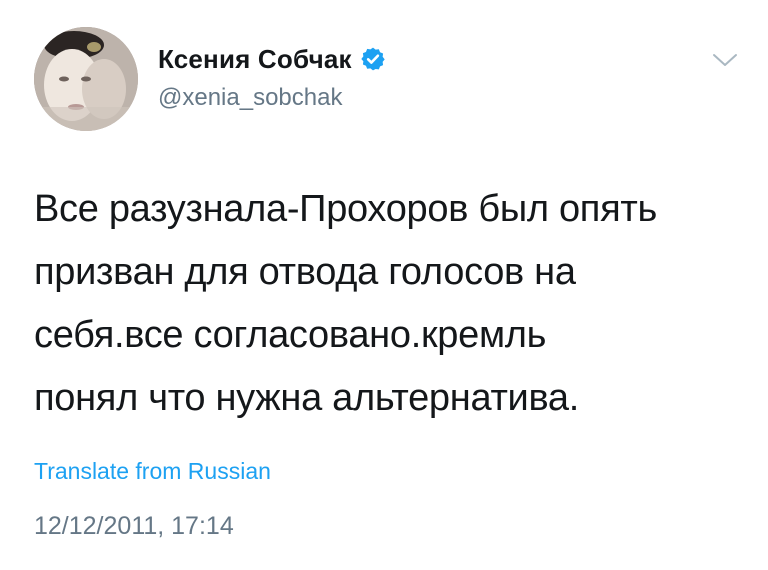 The image size is (768, 570). Describe the element at coordinates (305, 272) in the screenshot. I see `tweet-text-line: призван для отвода голосов на` at that location.